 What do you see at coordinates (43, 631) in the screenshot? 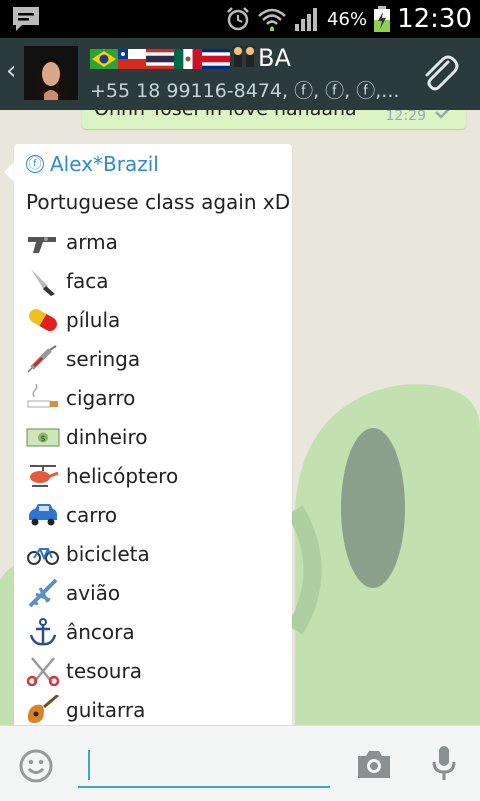
I see `anchor-icon` at bounding box center [43, 631].